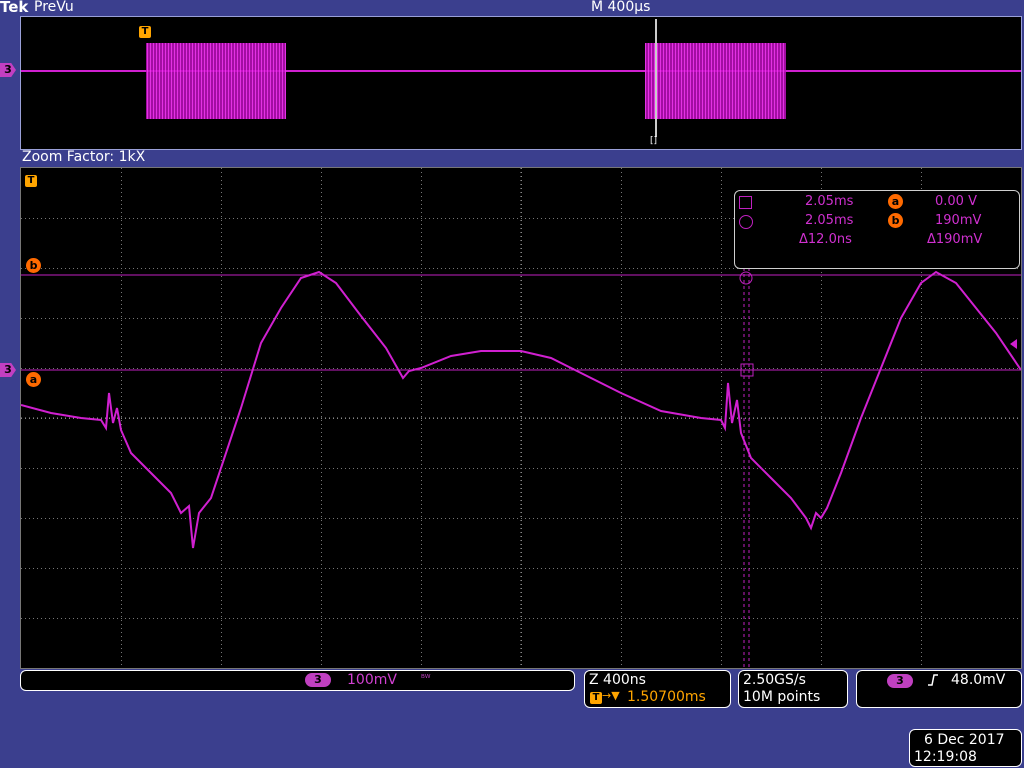  I want to click on cursor1-value: 0.00 V, so click(956, 201).